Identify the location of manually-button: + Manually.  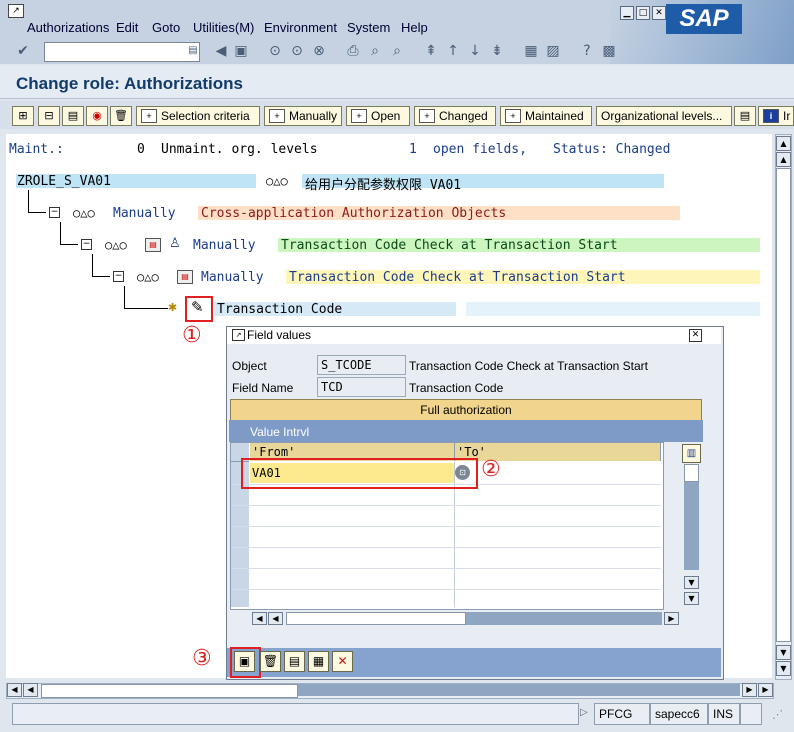
(303, 116).